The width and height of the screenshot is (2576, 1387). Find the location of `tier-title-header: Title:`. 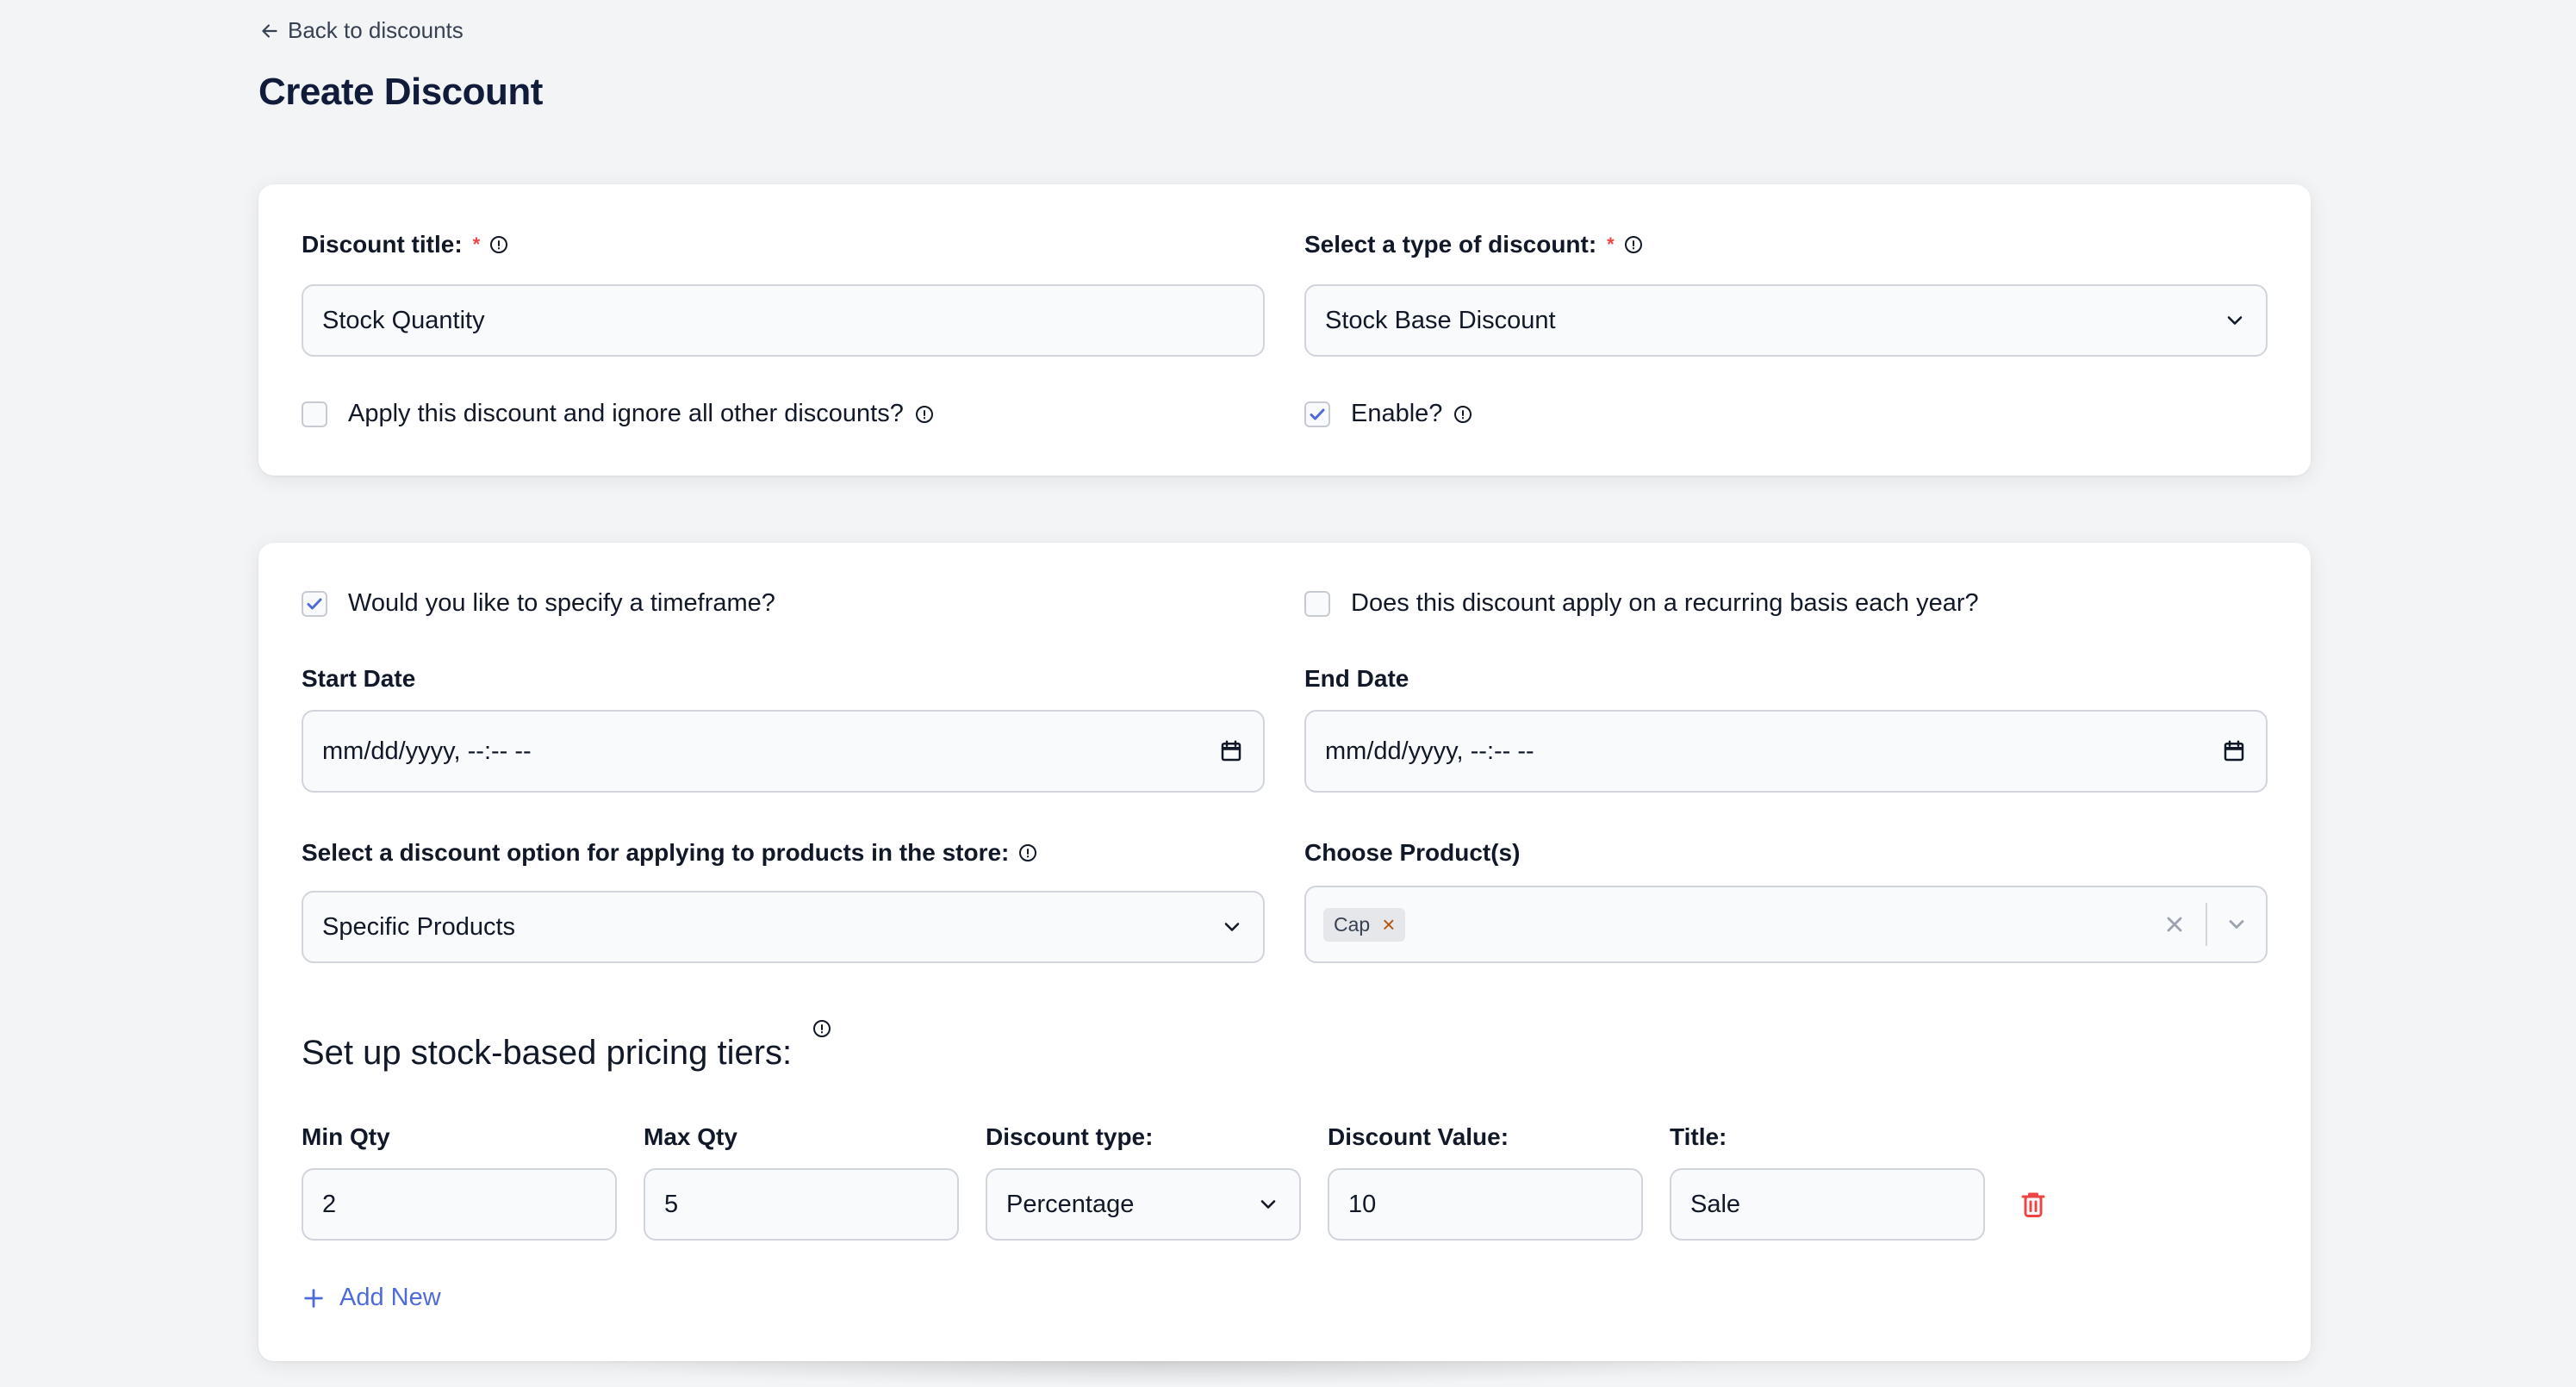

tier-title-header: Title: is located at coordinates (1699, 1137).